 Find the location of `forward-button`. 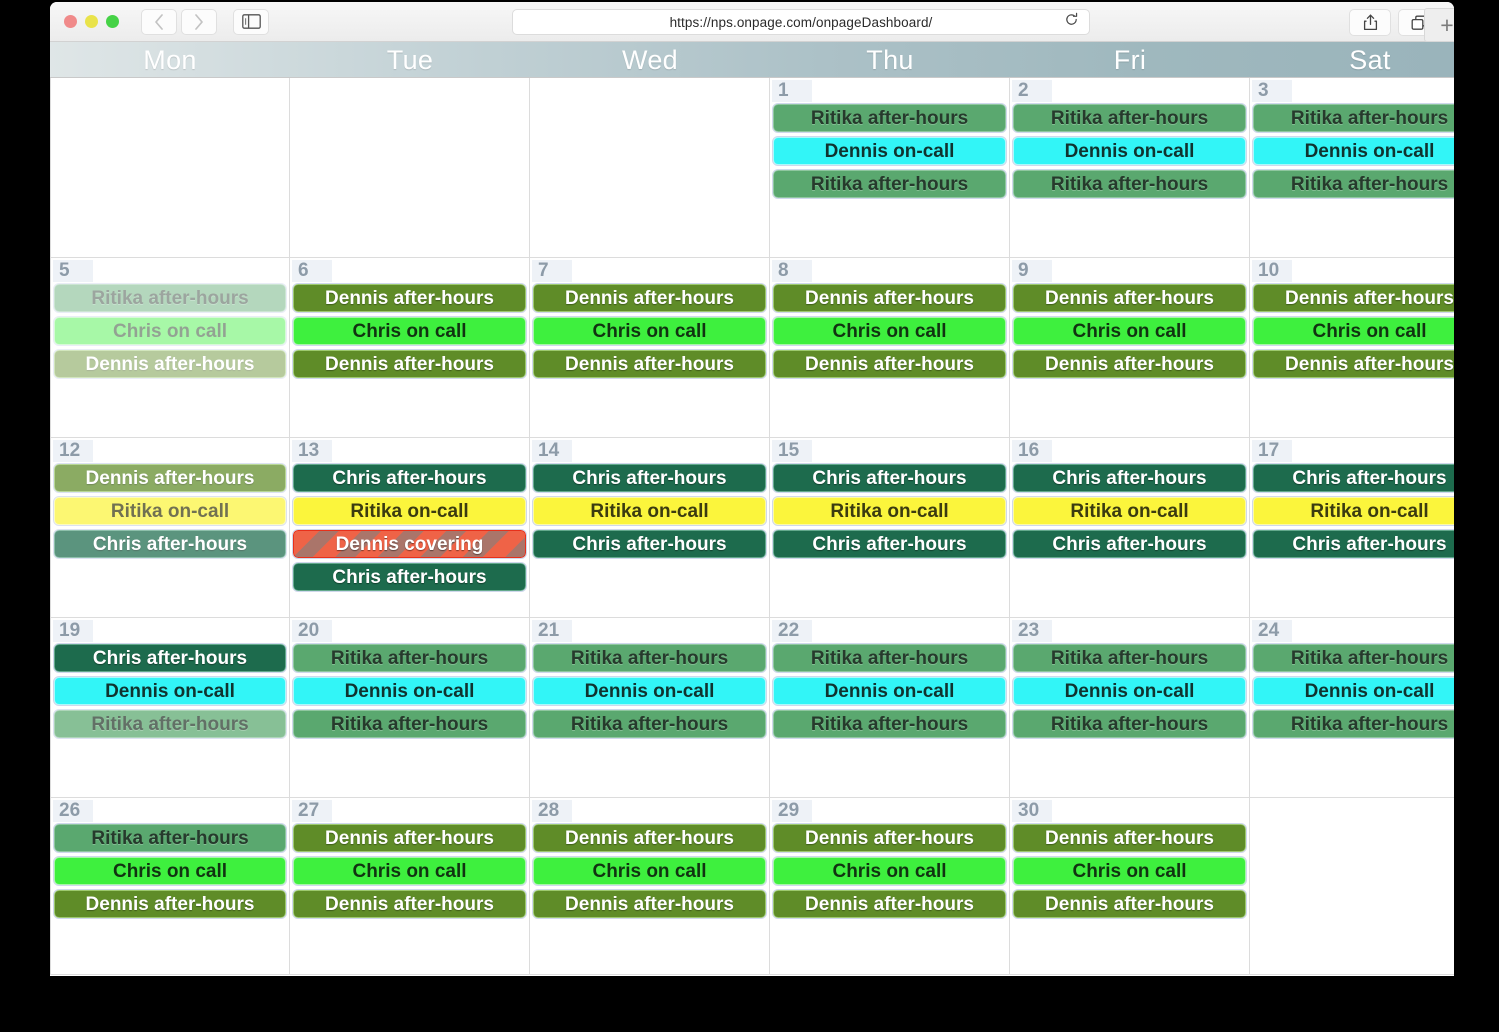

forward-button is located at coordinates (199, 21).